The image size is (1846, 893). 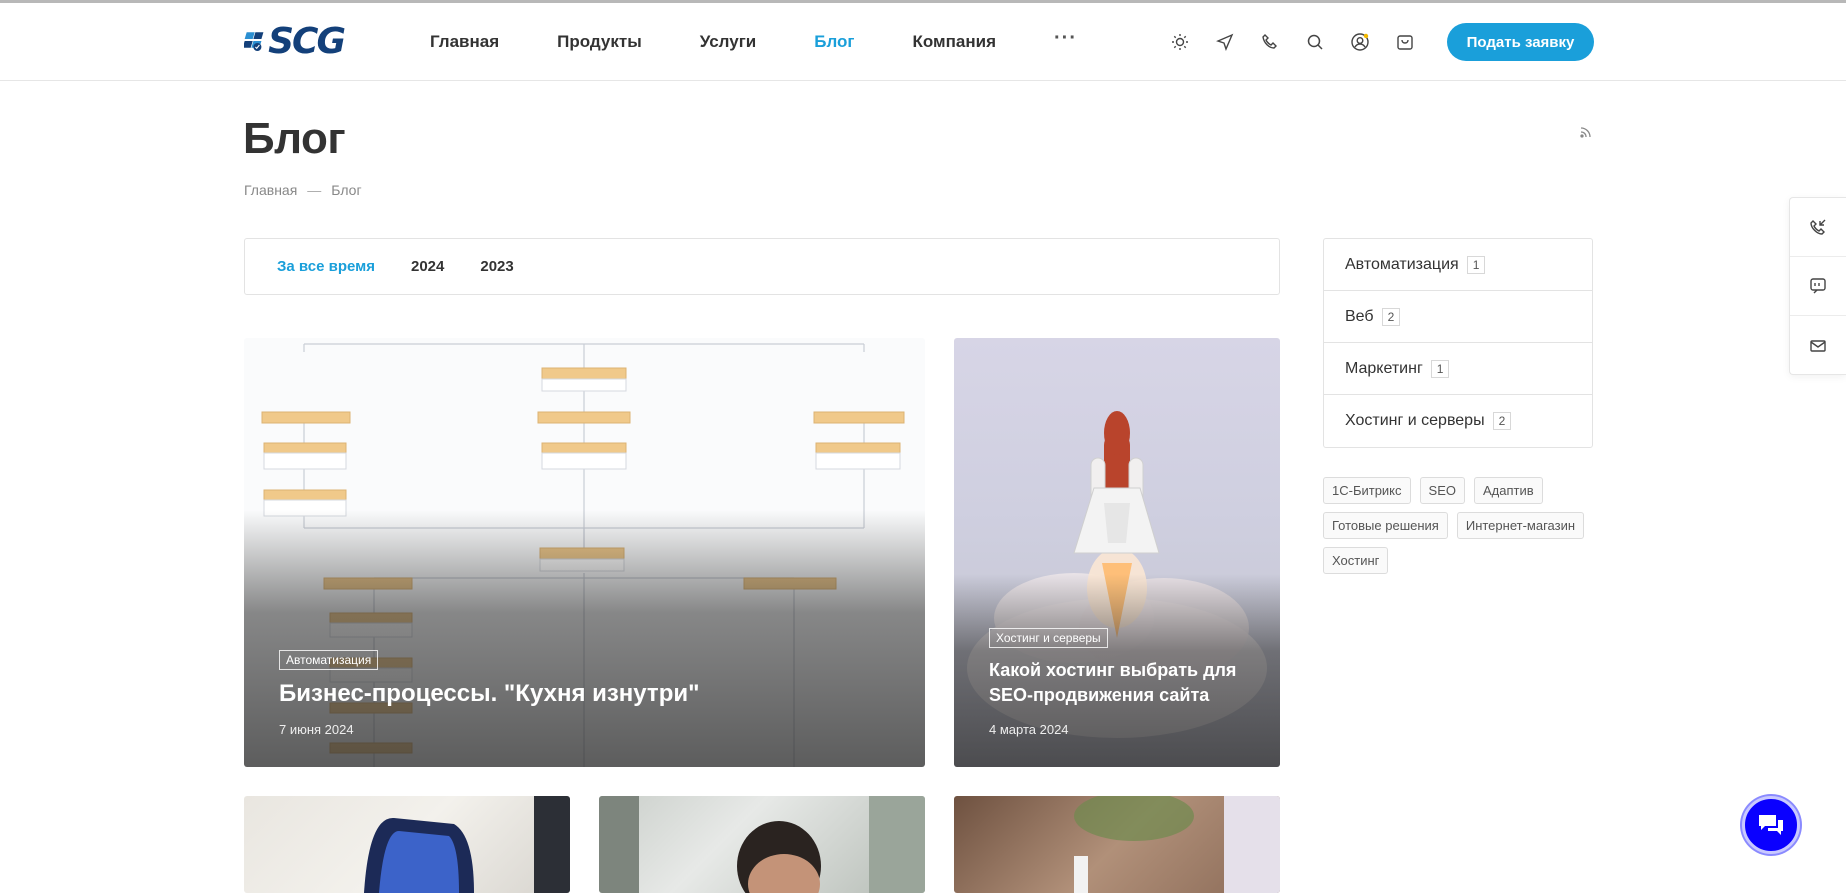 What do you see at coordinates (1065, 38) in the screenshot?
I see `nav-more-button: ···` at bounding box center [1065, 38].